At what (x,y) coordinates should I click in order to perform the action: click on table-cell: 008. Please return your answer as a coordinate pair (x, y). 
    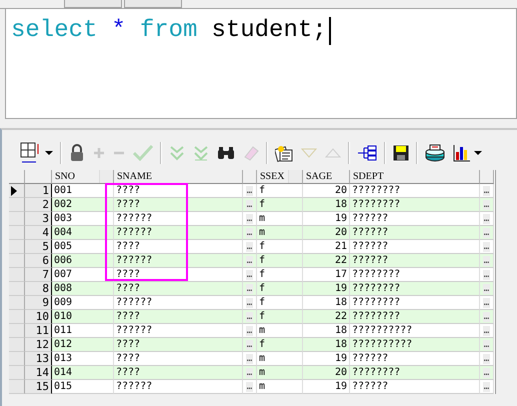
    Looking at the image, I should click on (83, 289).